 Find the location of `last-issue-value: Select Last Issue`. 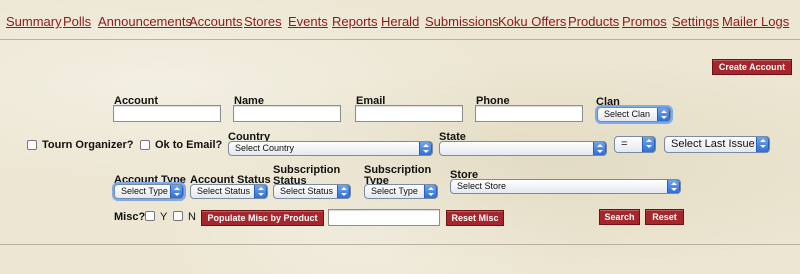

last-issue-value: Select Last Issue is located at coordinates (713, 144).